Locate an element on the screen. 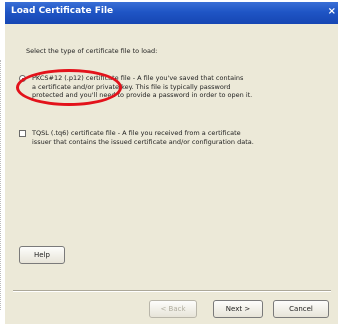 The height and width of the screenshot is (326, 340). left-edge-artifact is located at coordinates (1, 185).